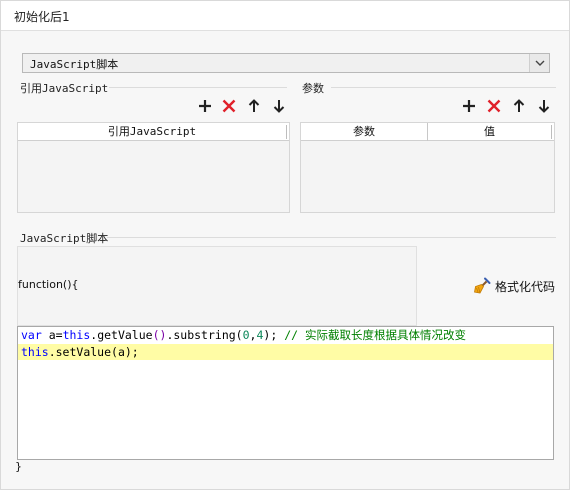 The width and height of the screenshot is (570, 490). What do you see at coordinates (375, 335) in the screenshot?
I see `comment-token: // 实际截取长度根据具体情况改变` at bounding box center [375, 335].